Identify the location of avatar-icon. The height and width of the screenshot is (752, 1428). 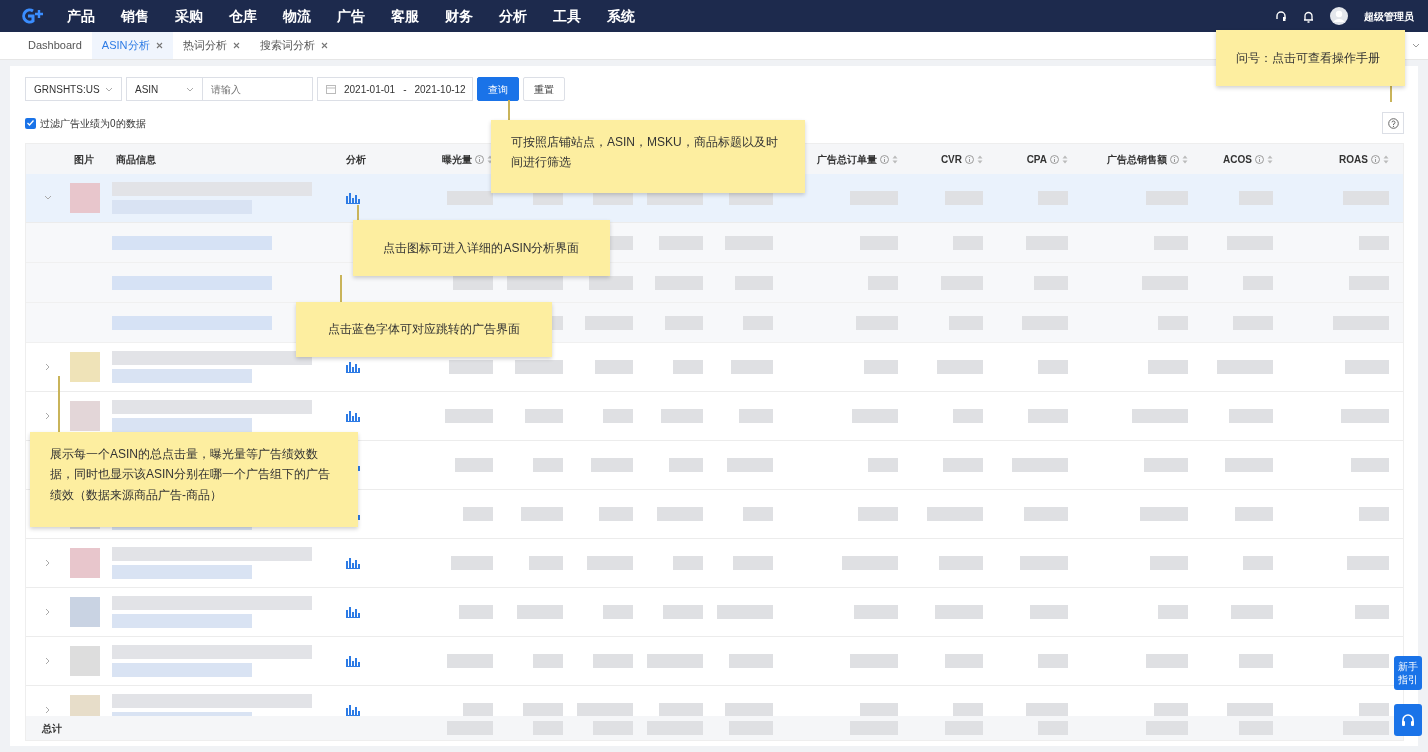
(1339, 16).